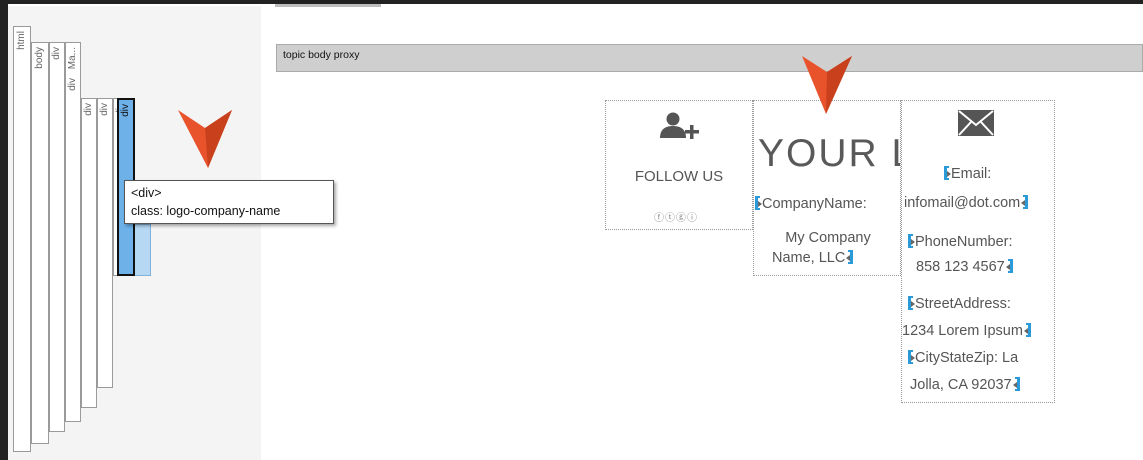  I want to click on city-label-row: CityStateZip: La, so click(963, 358).